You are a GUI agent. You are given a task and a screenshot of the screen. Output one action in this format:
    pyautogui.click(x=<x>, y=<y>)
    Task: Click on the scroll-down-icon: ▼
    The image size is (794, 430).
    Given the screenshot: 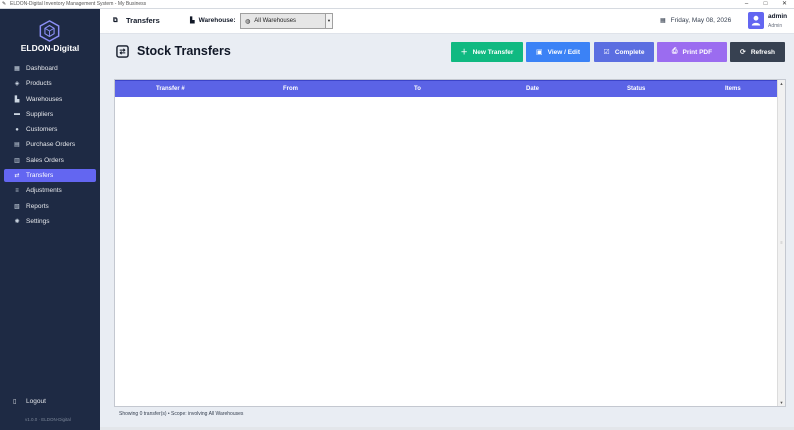 What is the action you would take?
    pyautogui.click(x=781, y=402)
    